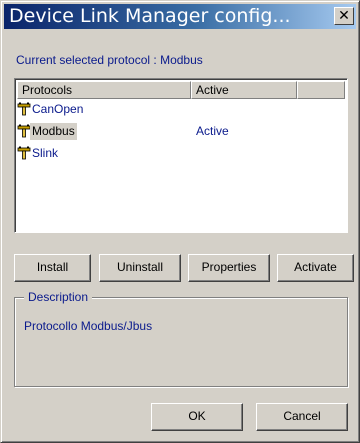 This screenshot has width=360, height=443. I want to click on description-title: Description, so click(58, 297).